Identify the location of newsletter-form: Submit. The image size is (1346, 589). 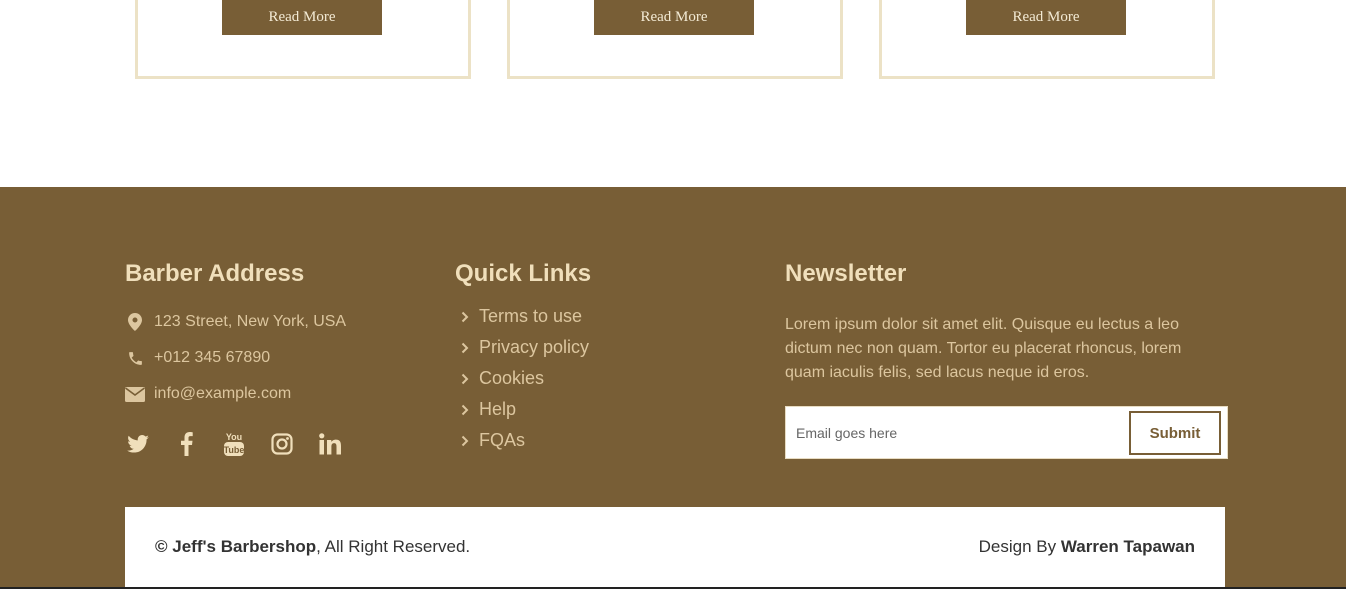
(1006, 432).